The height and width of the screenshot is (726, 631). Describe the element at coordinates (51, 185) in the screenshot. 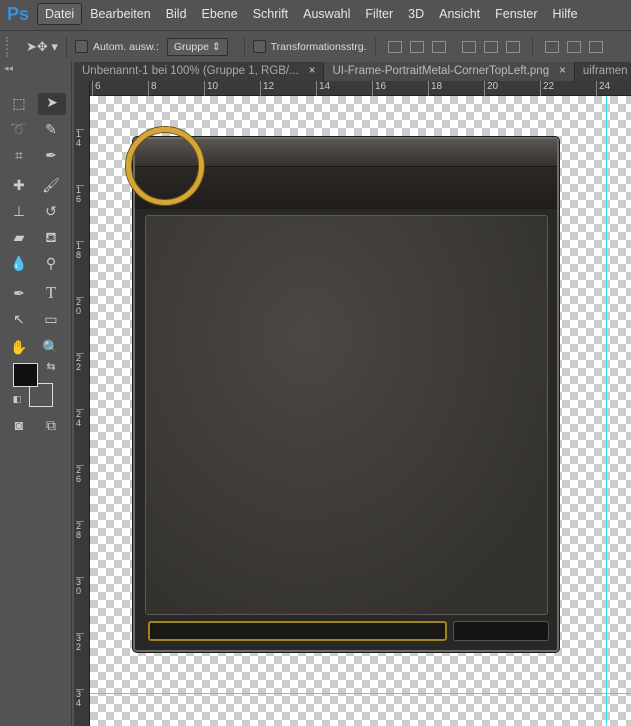

I see `brush-tool-icon: 🖌` at that location.